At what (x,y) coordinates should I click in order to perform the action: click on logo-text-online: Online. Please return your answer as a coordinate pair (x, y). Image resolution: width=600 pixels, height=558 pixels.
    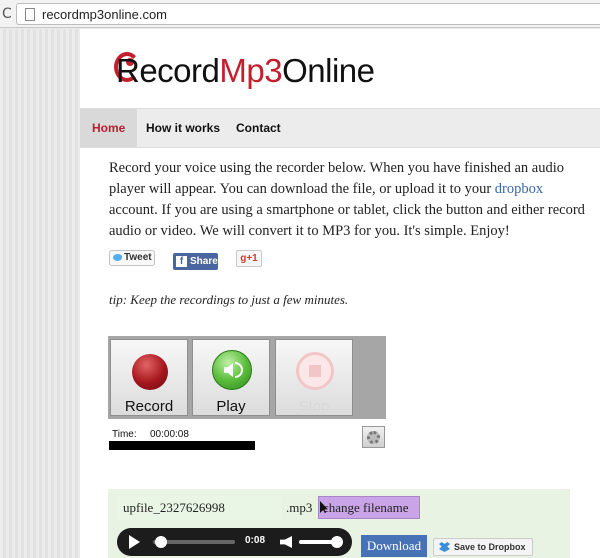
    Looking at the image, I should click on (328, 70).